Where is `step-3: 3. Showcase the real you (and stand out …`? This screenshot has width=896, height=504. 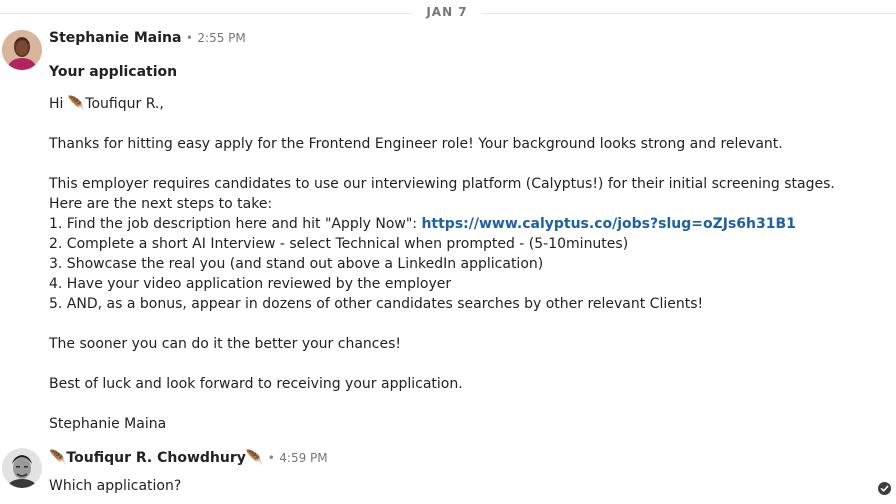 step-3: 3. Showcase the real you (and stand out … is located at coordinates (296, 264).